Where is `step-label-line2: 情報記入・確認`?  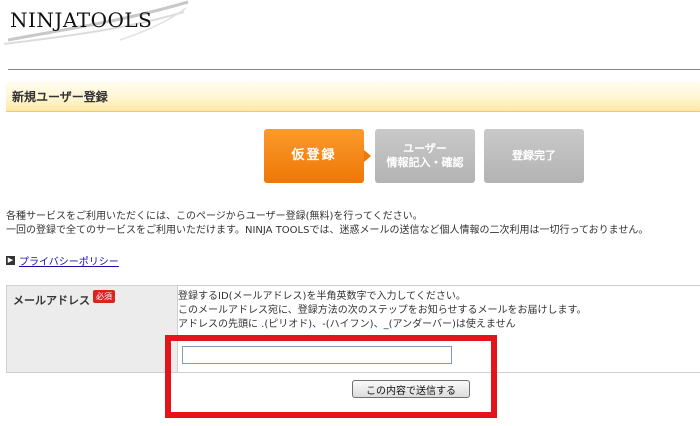
step-label-line2: 情報記入・確認 is located at coordinates (425, 162).